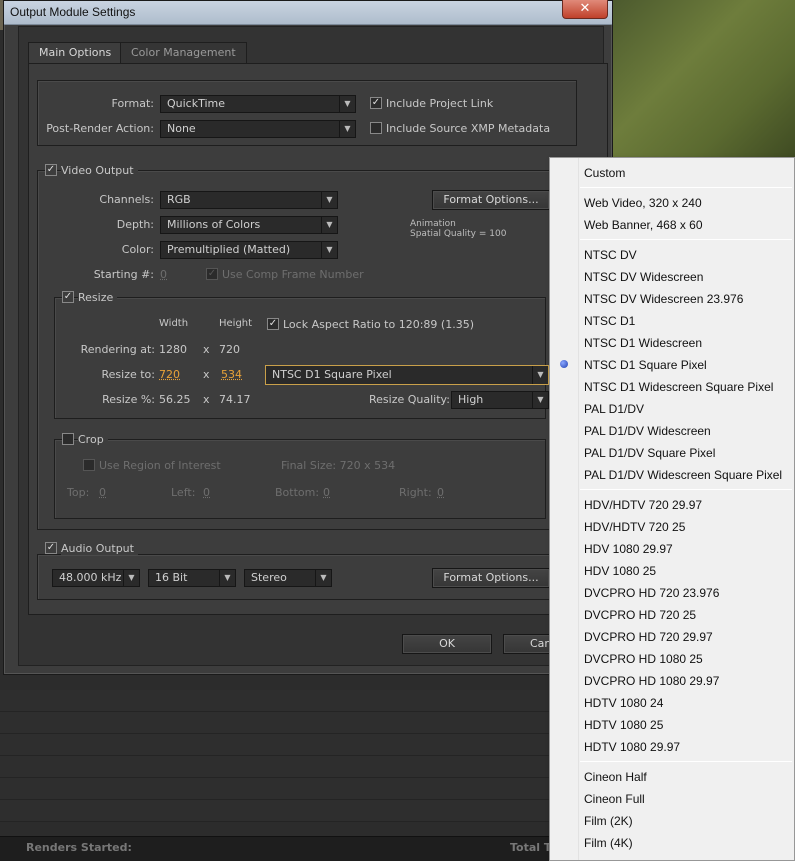  I want to click on menu-separator, so click(686, 761).